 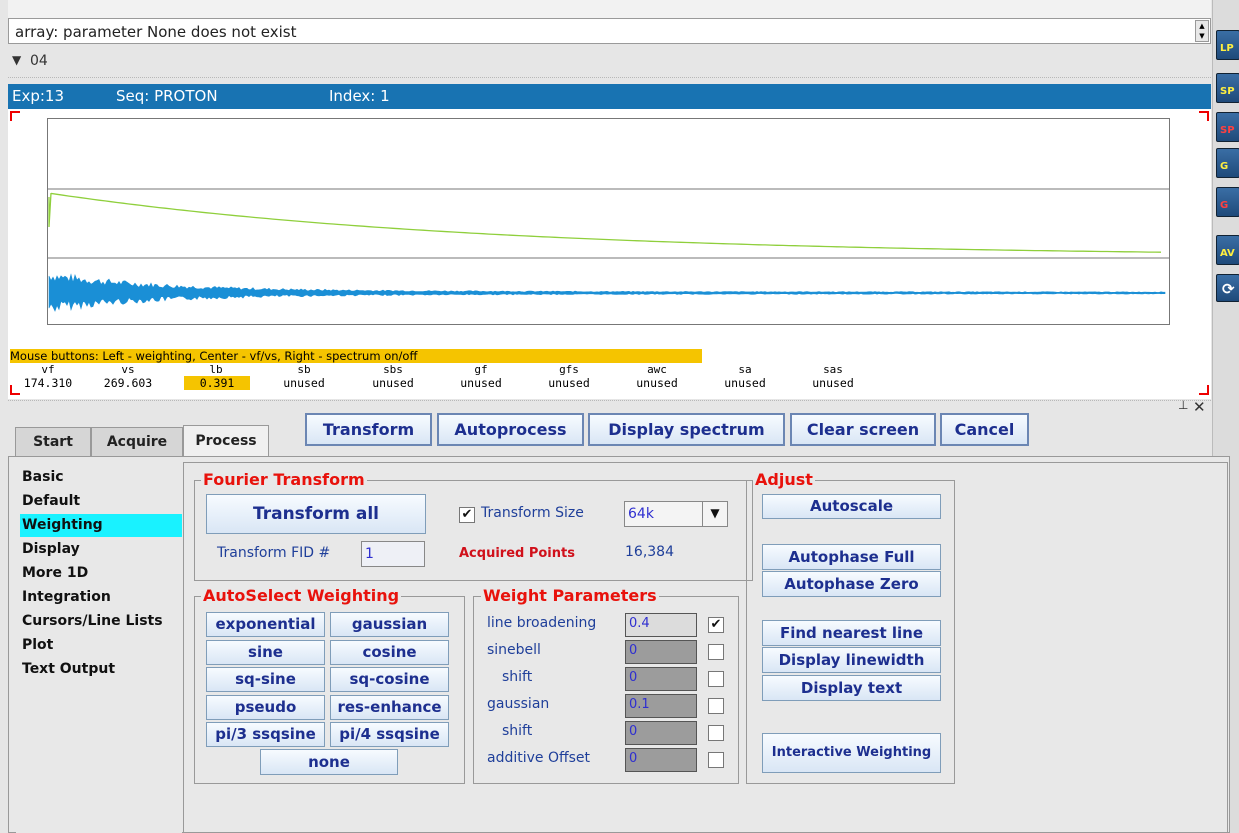 I want to click on pin-icon: ⊥, so click(x=1183, y=405).